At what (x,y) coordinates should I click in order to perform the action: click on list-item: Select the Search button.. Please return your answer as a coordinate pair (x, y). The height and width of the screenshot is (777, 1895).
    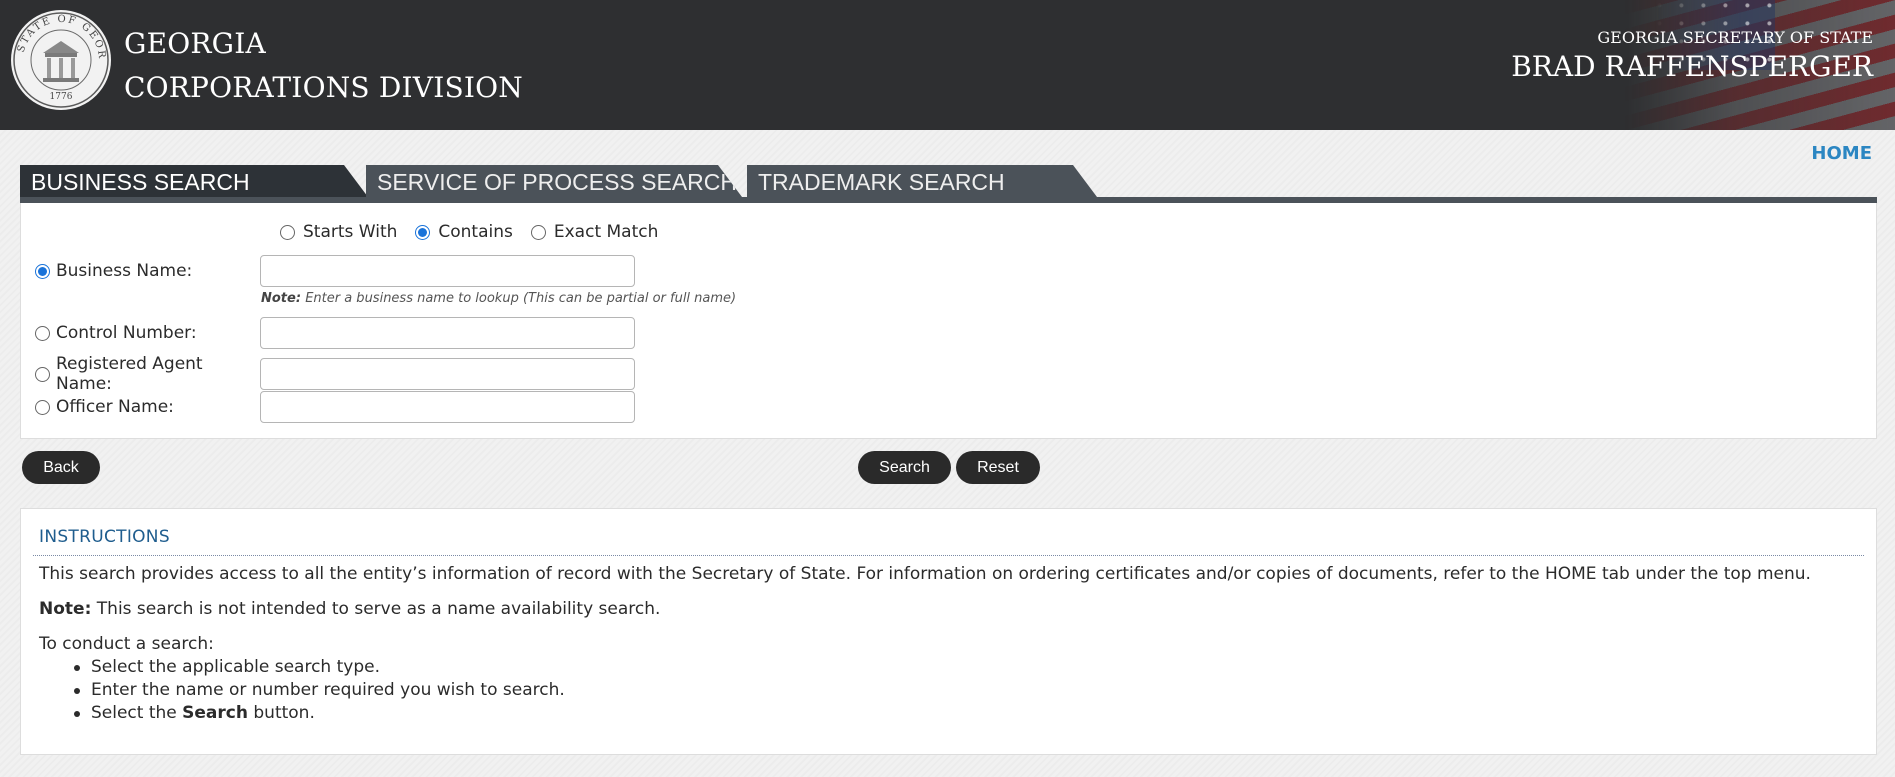
    Looking at the image, I should click on (319, 713).